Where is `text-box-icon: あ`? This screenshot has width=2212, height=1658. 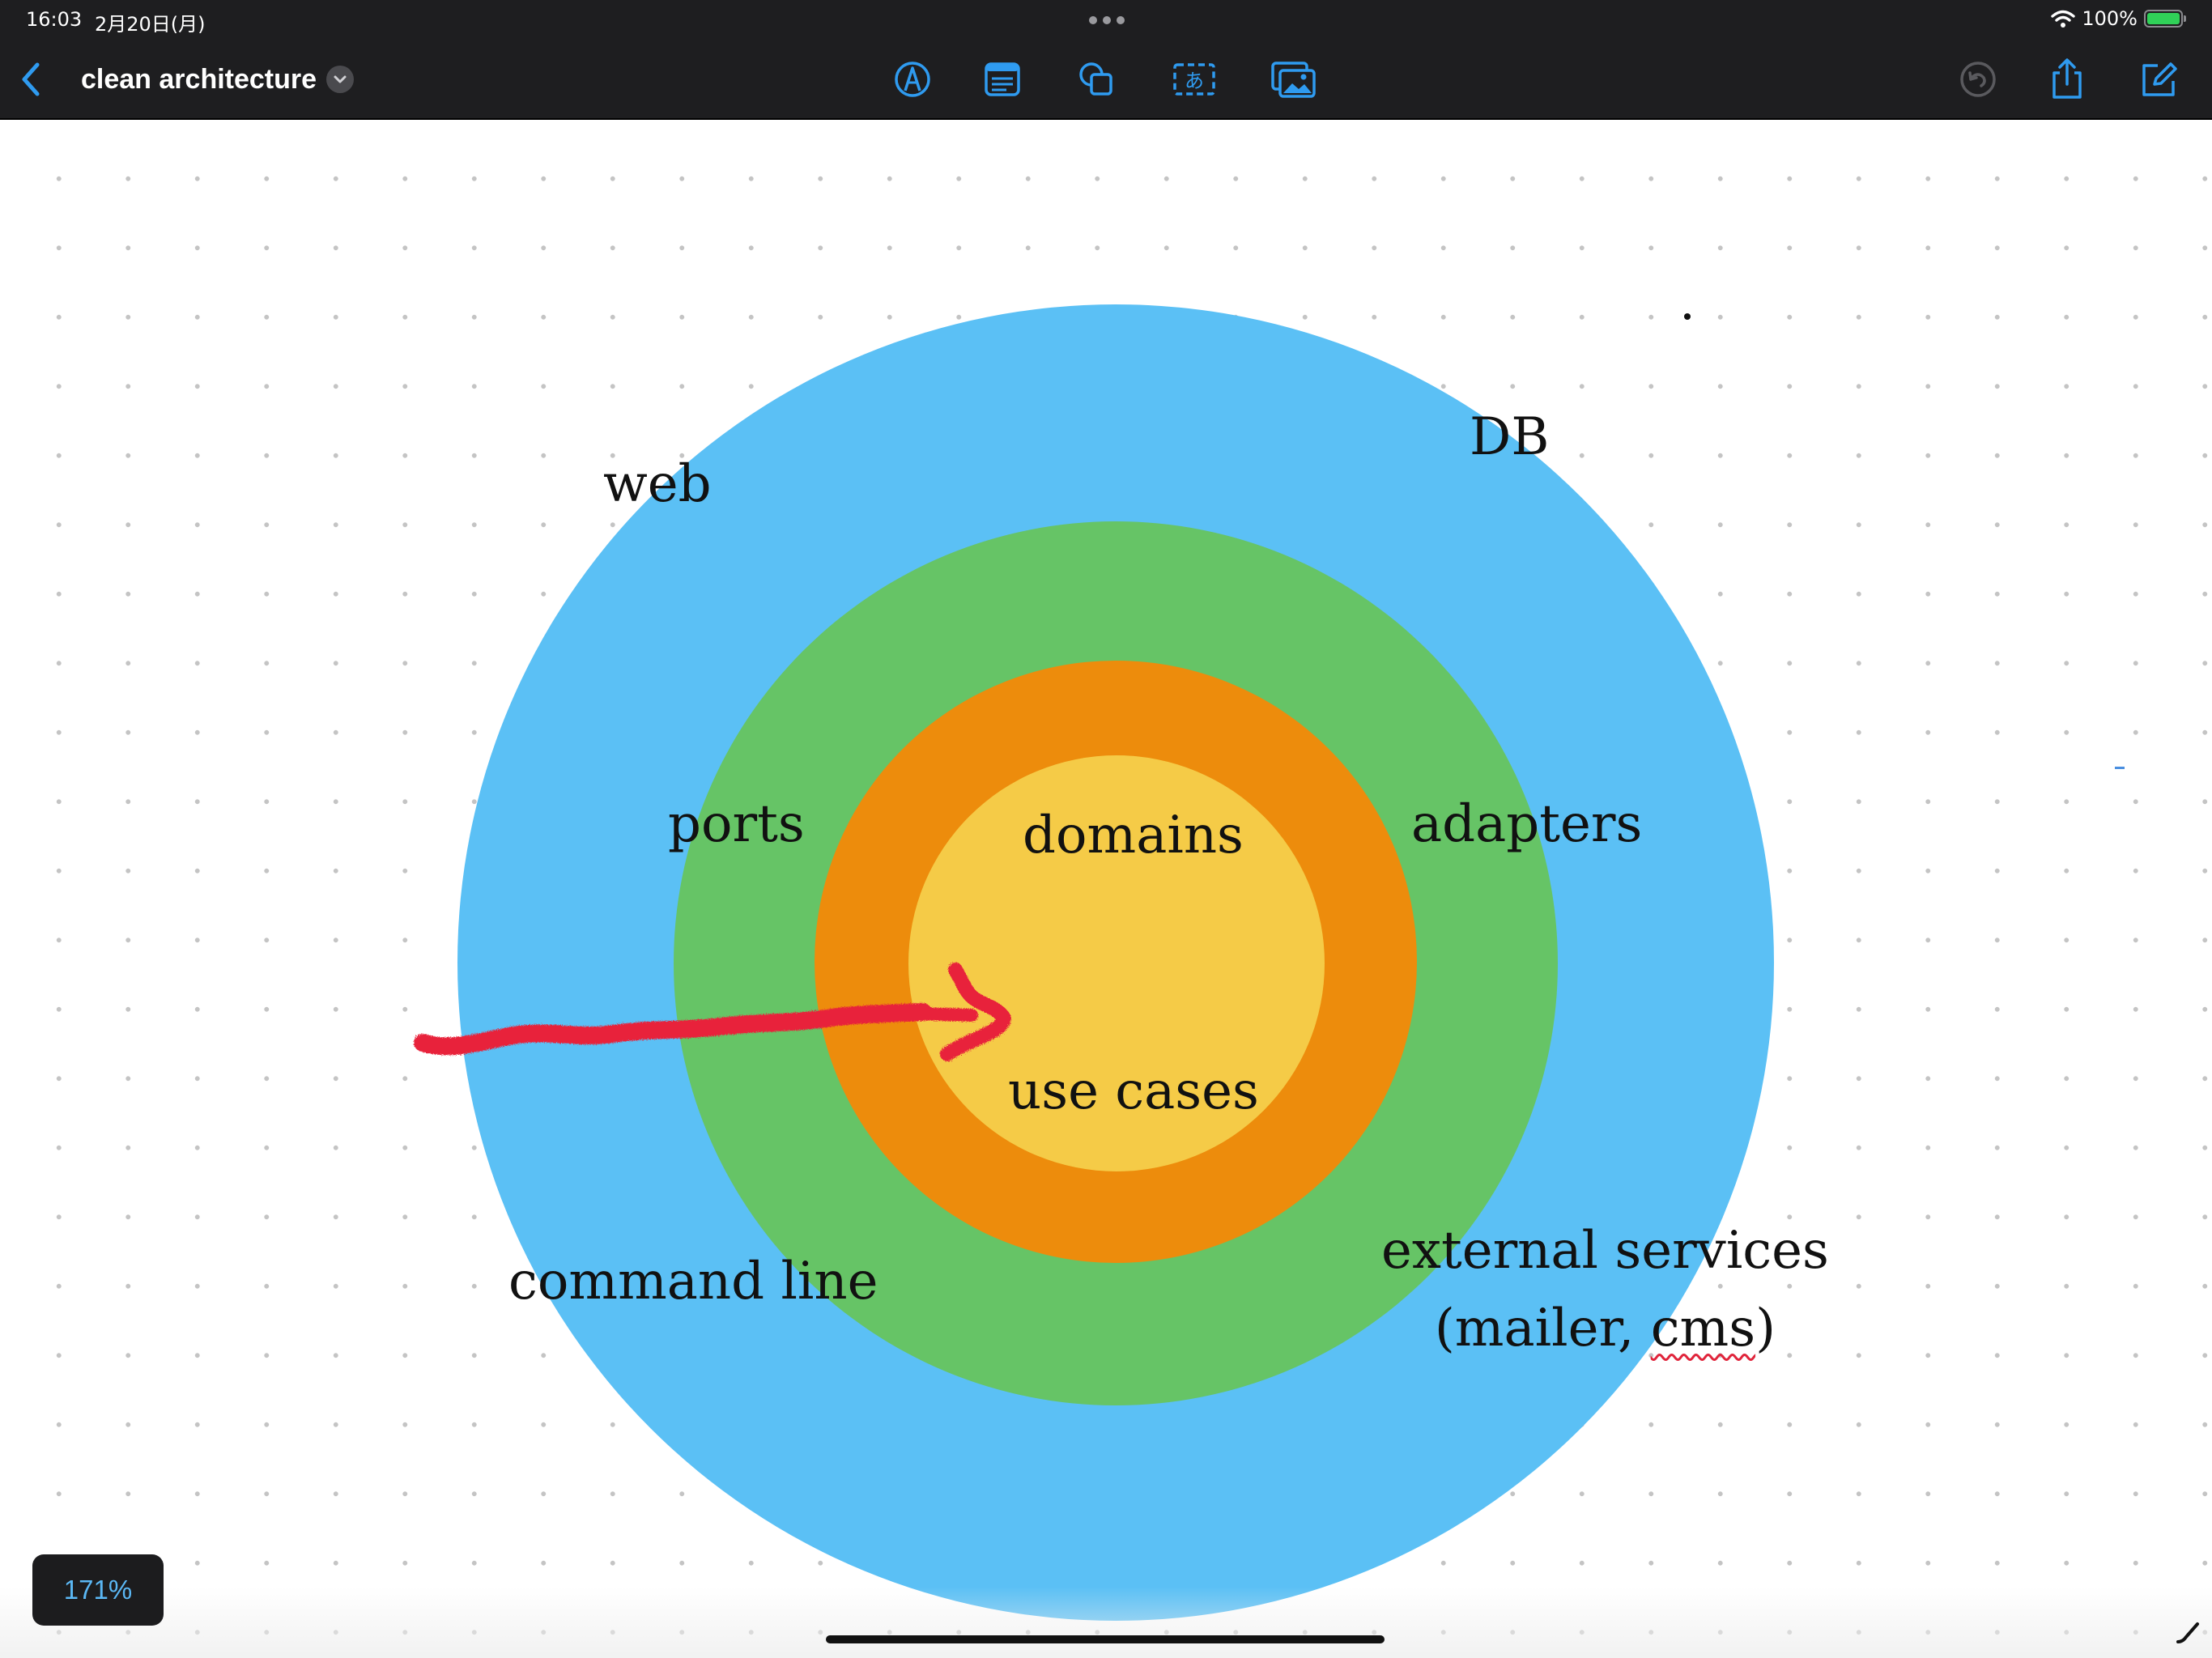 text-box-icon: あ is located at coordinates (1194, 79).